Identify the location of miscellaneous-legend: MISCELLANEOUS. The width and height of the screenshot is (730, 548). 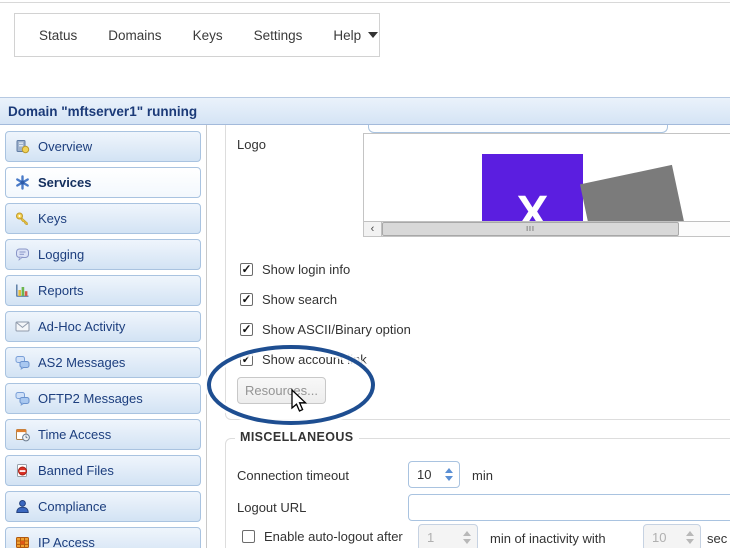
(297, 437).